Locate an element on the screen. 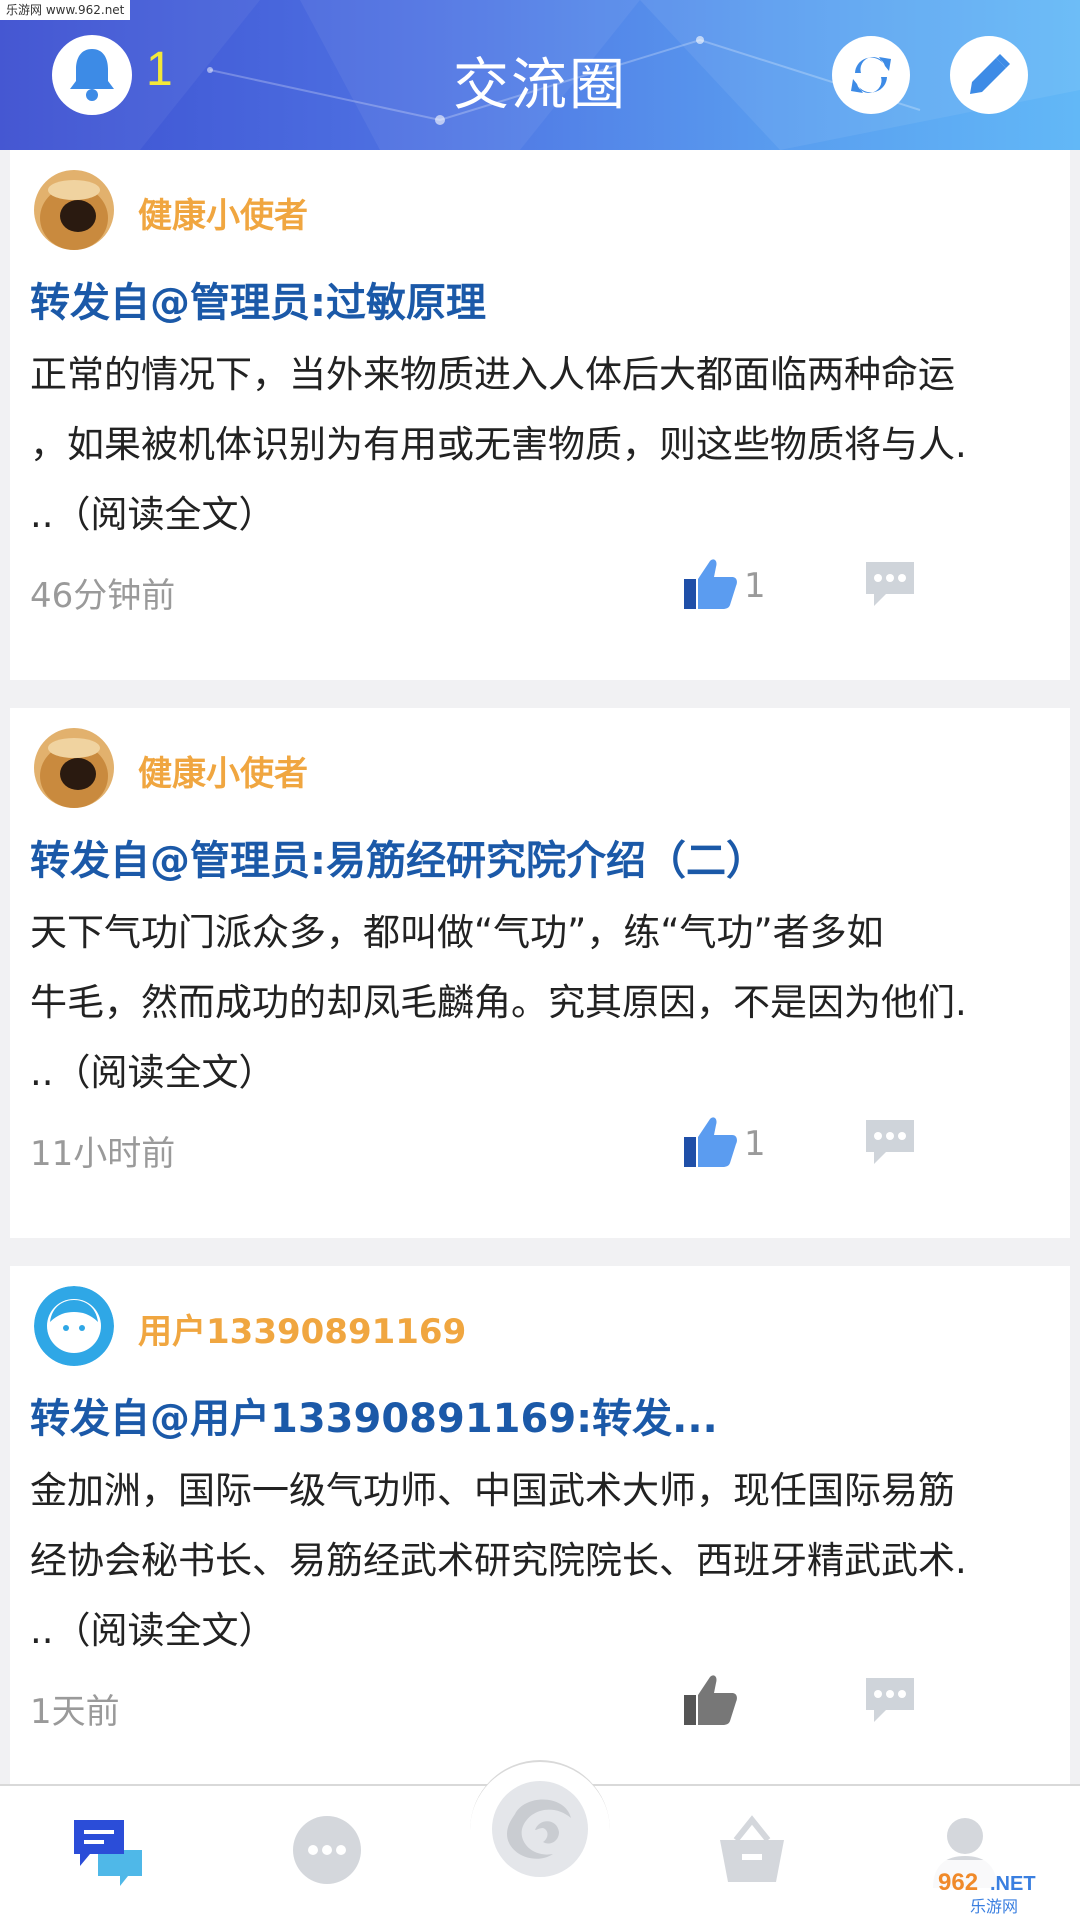 The height and width of the screenshot is (1922, 1080). post-body-line: 金加洲，国际一级气功师、中国武术大师，现任国际易筋 is located at coordinates (492, 1490).